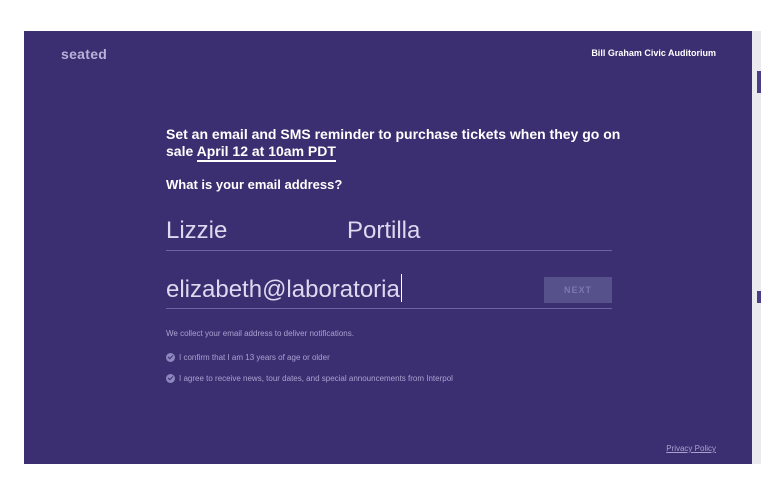 Image resolution: width=778 pixels, height=491 pixels. Describe the element at coordinates (691, 448) in the screenshot. I see `privacy-policy-link: Privacy Policy` at that location.